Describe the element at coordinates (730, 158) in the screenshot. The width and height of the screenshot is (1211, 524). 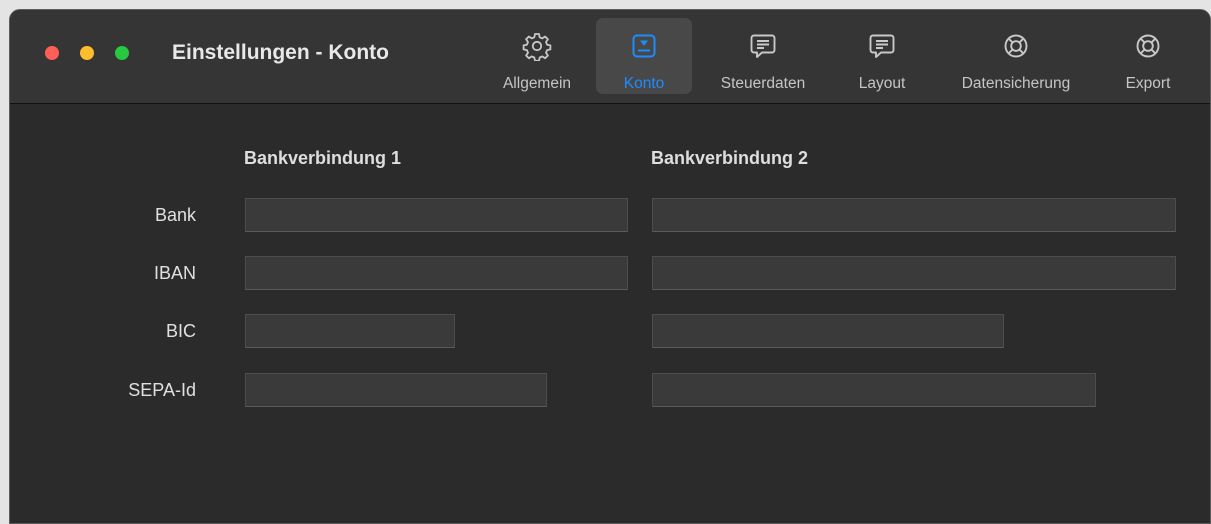
I see `bankverbindung-2-heading: Bankverbindung 2` at that location.